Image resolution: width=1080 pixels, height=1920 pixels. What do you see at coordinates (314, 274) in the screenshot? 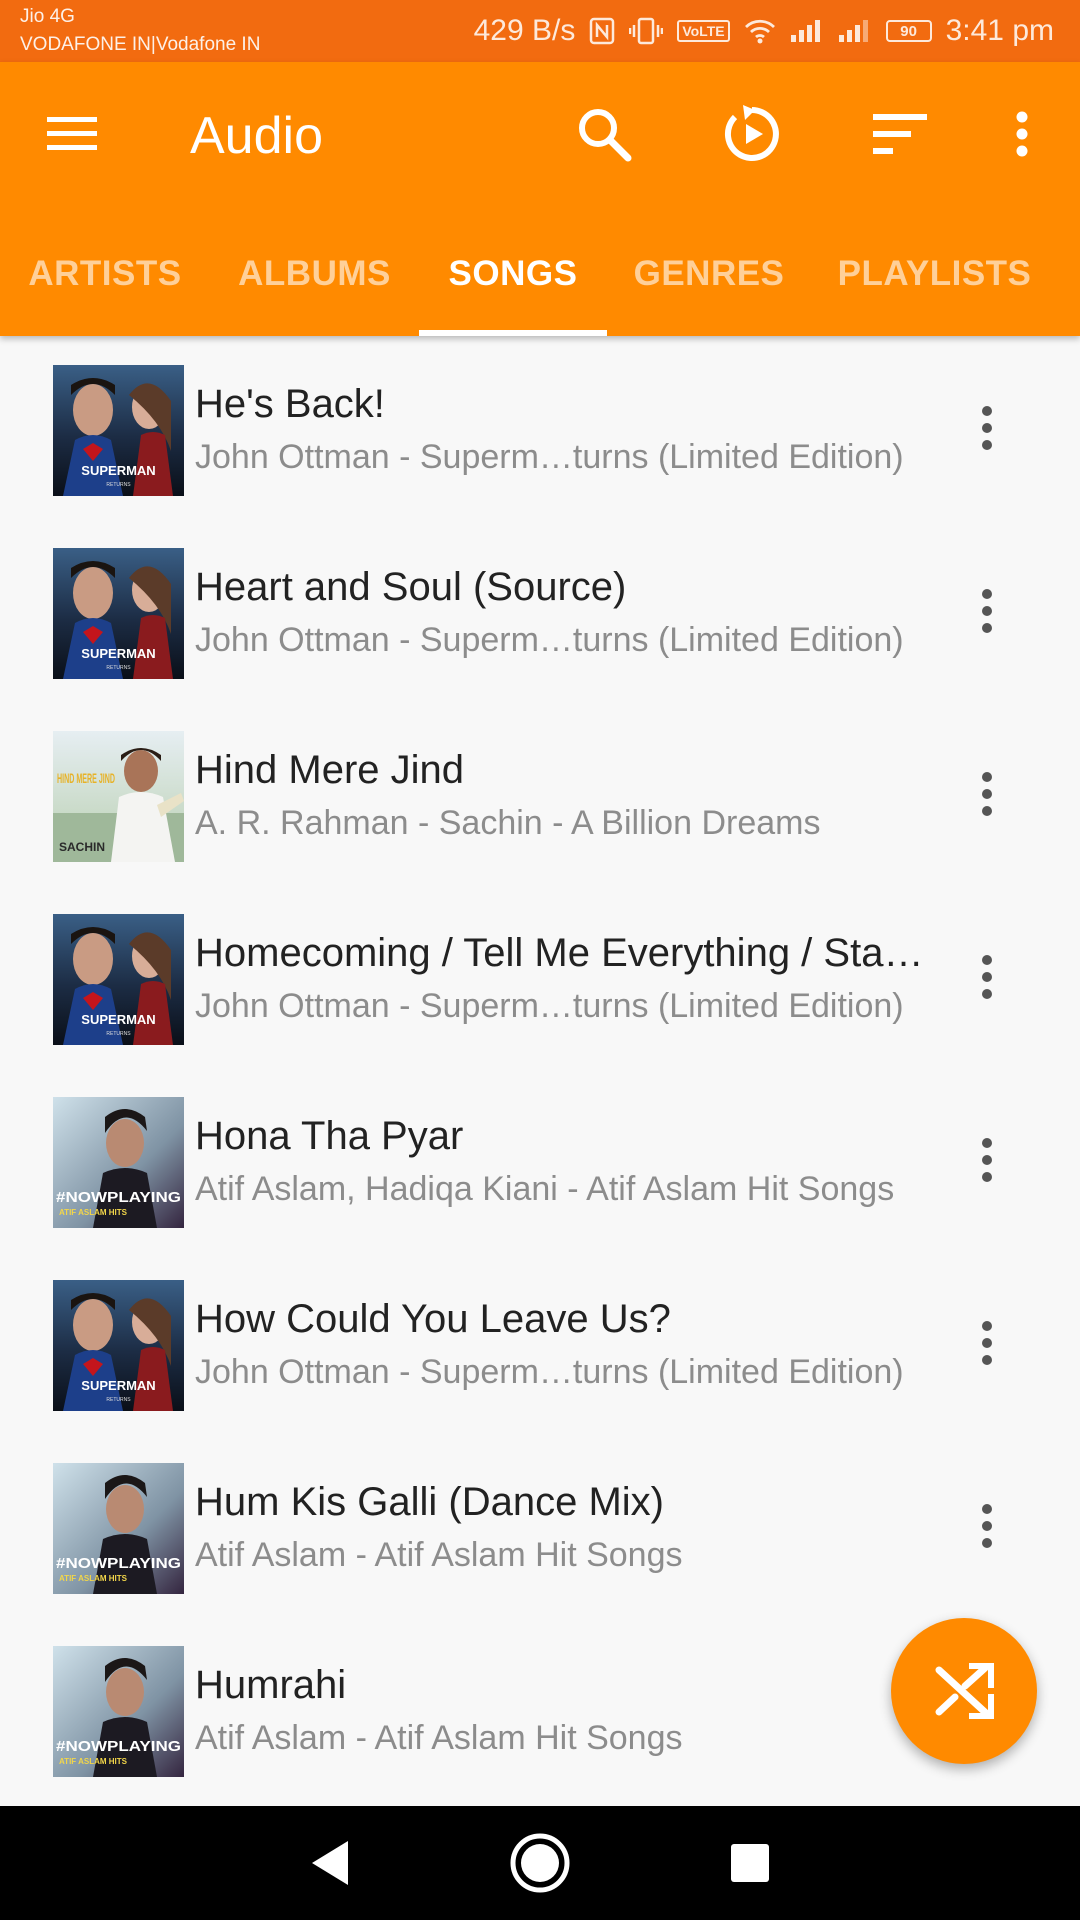
I see `tab-albums: ALBUMS` at bounding box center [314, 274].